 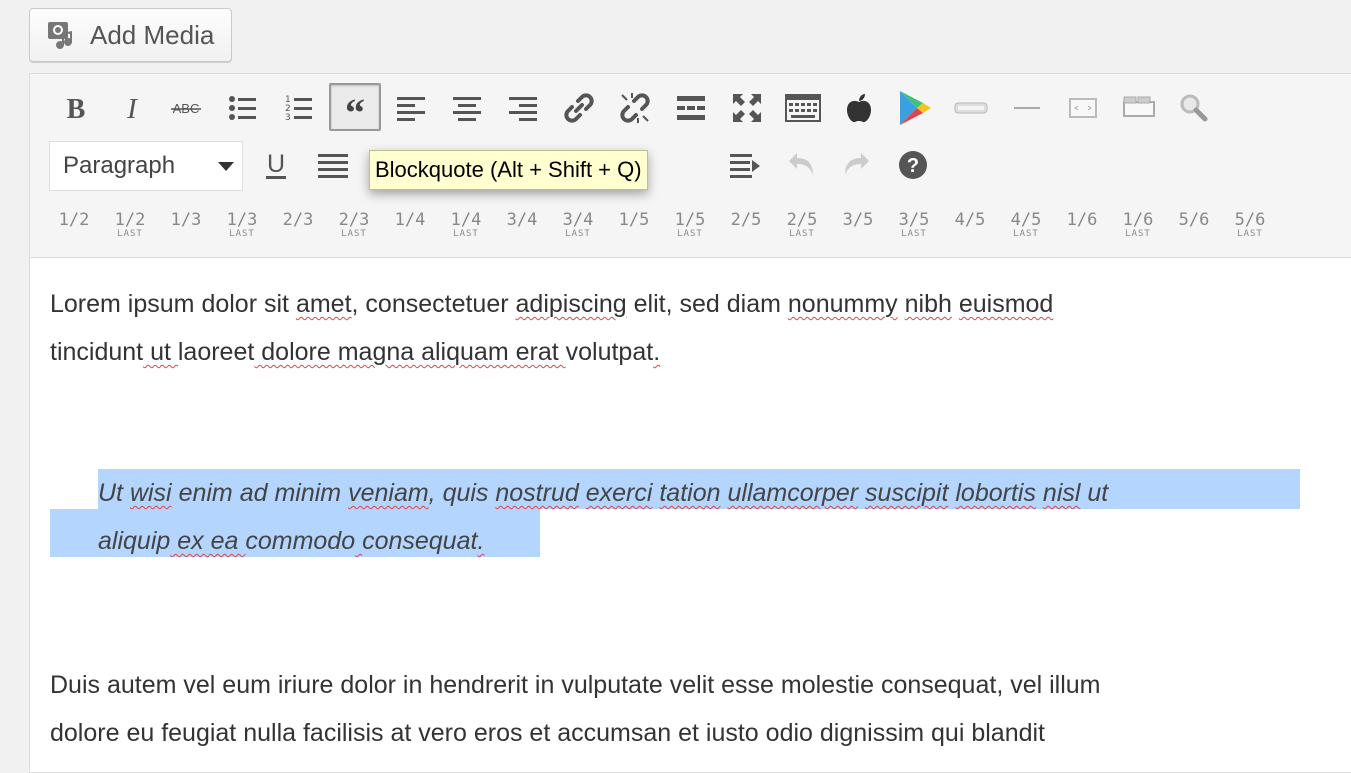 I want to click on column-4-5-last-button: 4/5 LAST, so click(x=1026, y=227).